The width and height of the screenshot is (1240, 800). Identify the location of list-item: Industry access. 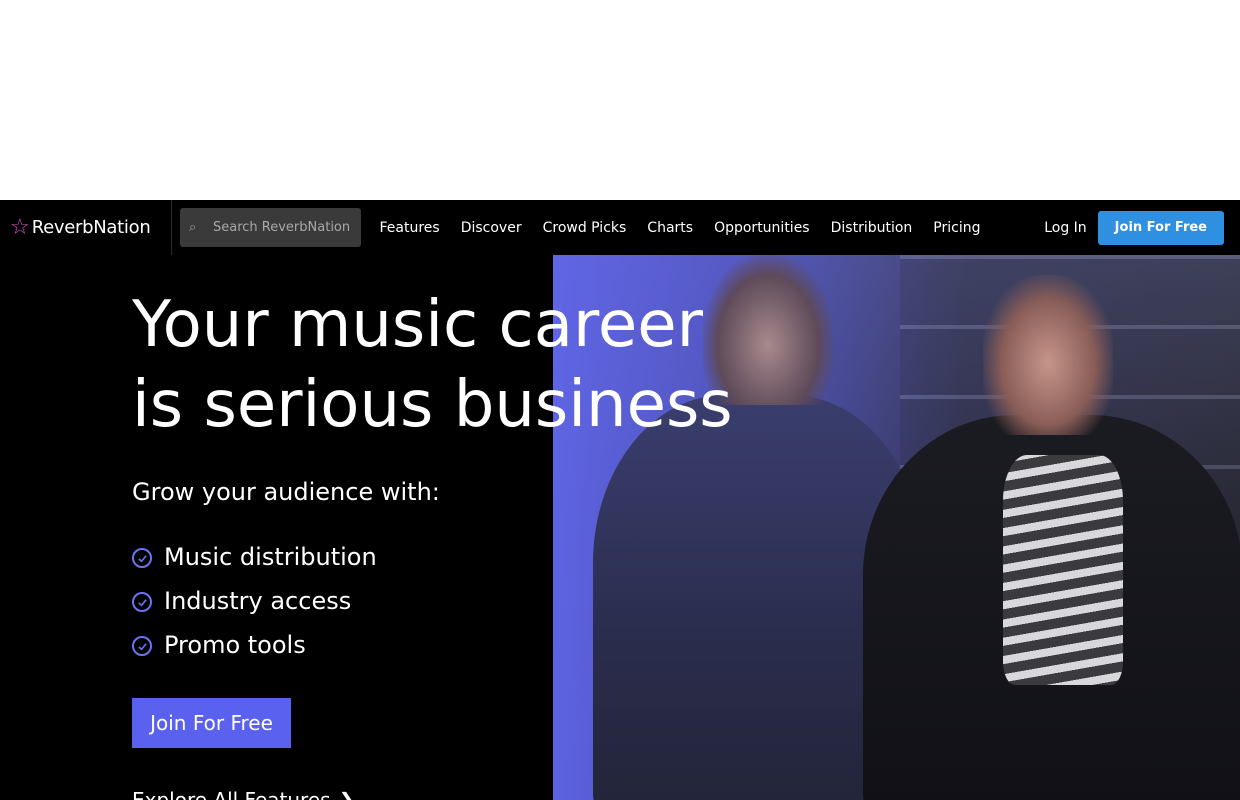
(254, 601).